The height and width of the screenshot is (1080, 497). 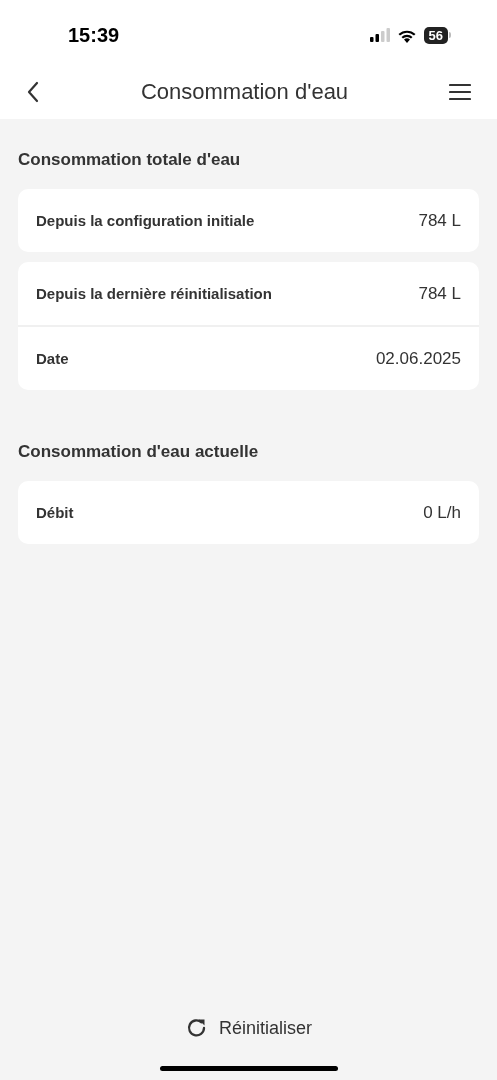 I want to click on row-value: 02.06.2025, so click(x=418, y=358).